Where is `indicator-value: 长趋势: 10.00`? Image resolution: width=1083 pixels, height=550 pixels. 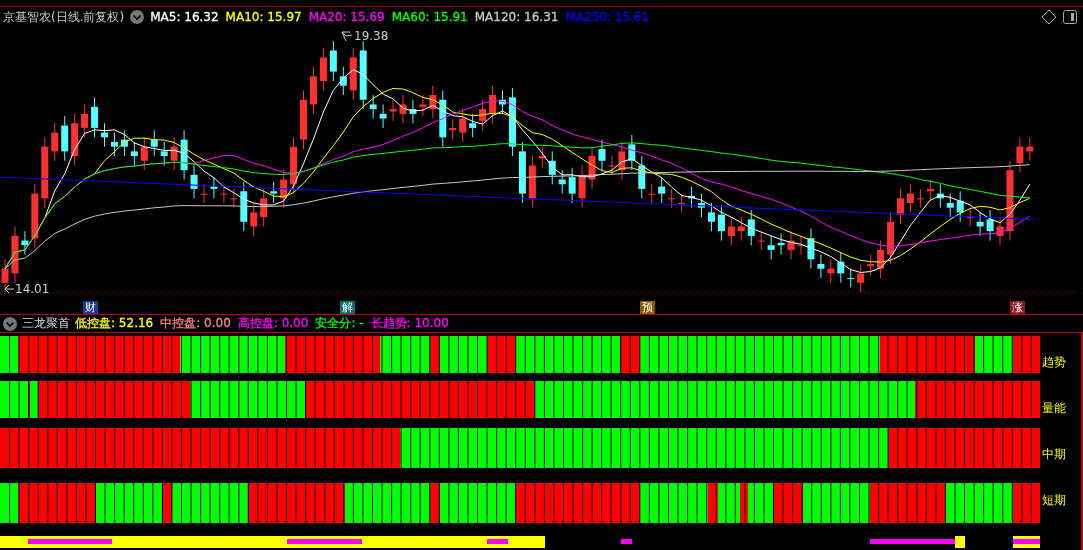 indicator-value: 长趋势: 10.00 is located at coordinates (409, 323).